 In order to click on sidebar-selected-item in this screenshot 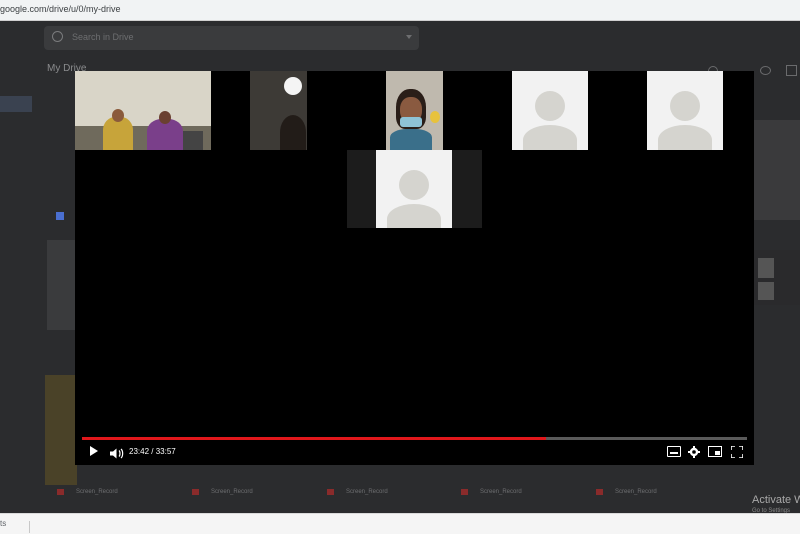, I will do `click(16, 104)`.